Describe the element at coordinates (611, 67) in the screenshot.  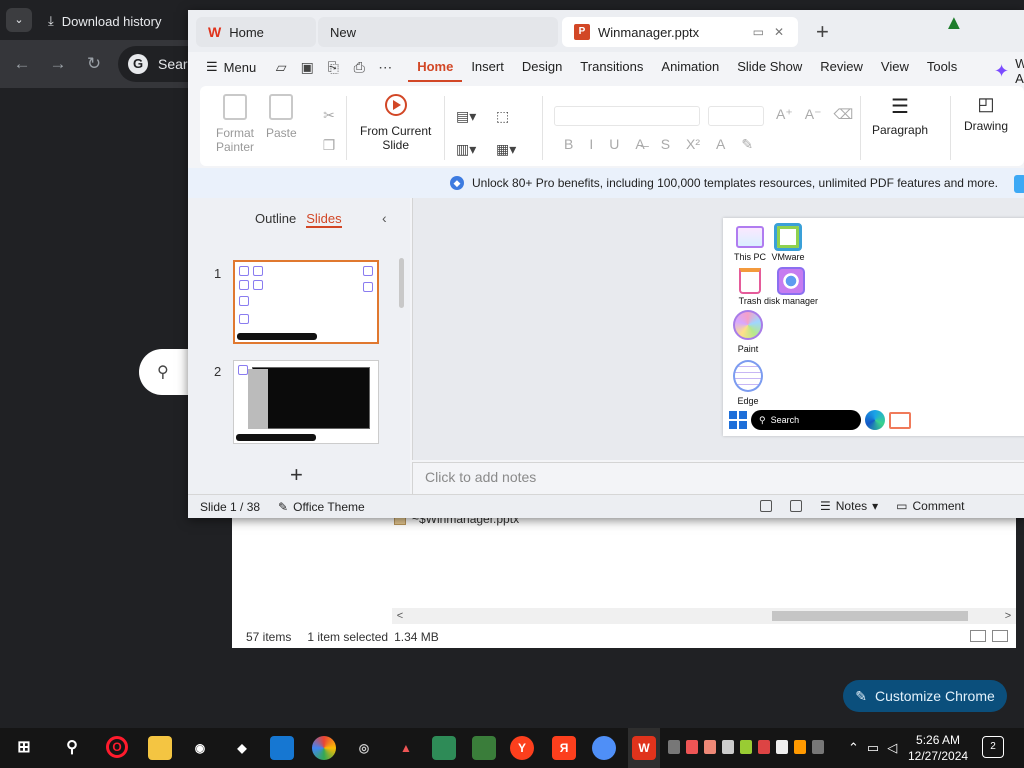
I see `menu-transitions: Transitions` at that location.